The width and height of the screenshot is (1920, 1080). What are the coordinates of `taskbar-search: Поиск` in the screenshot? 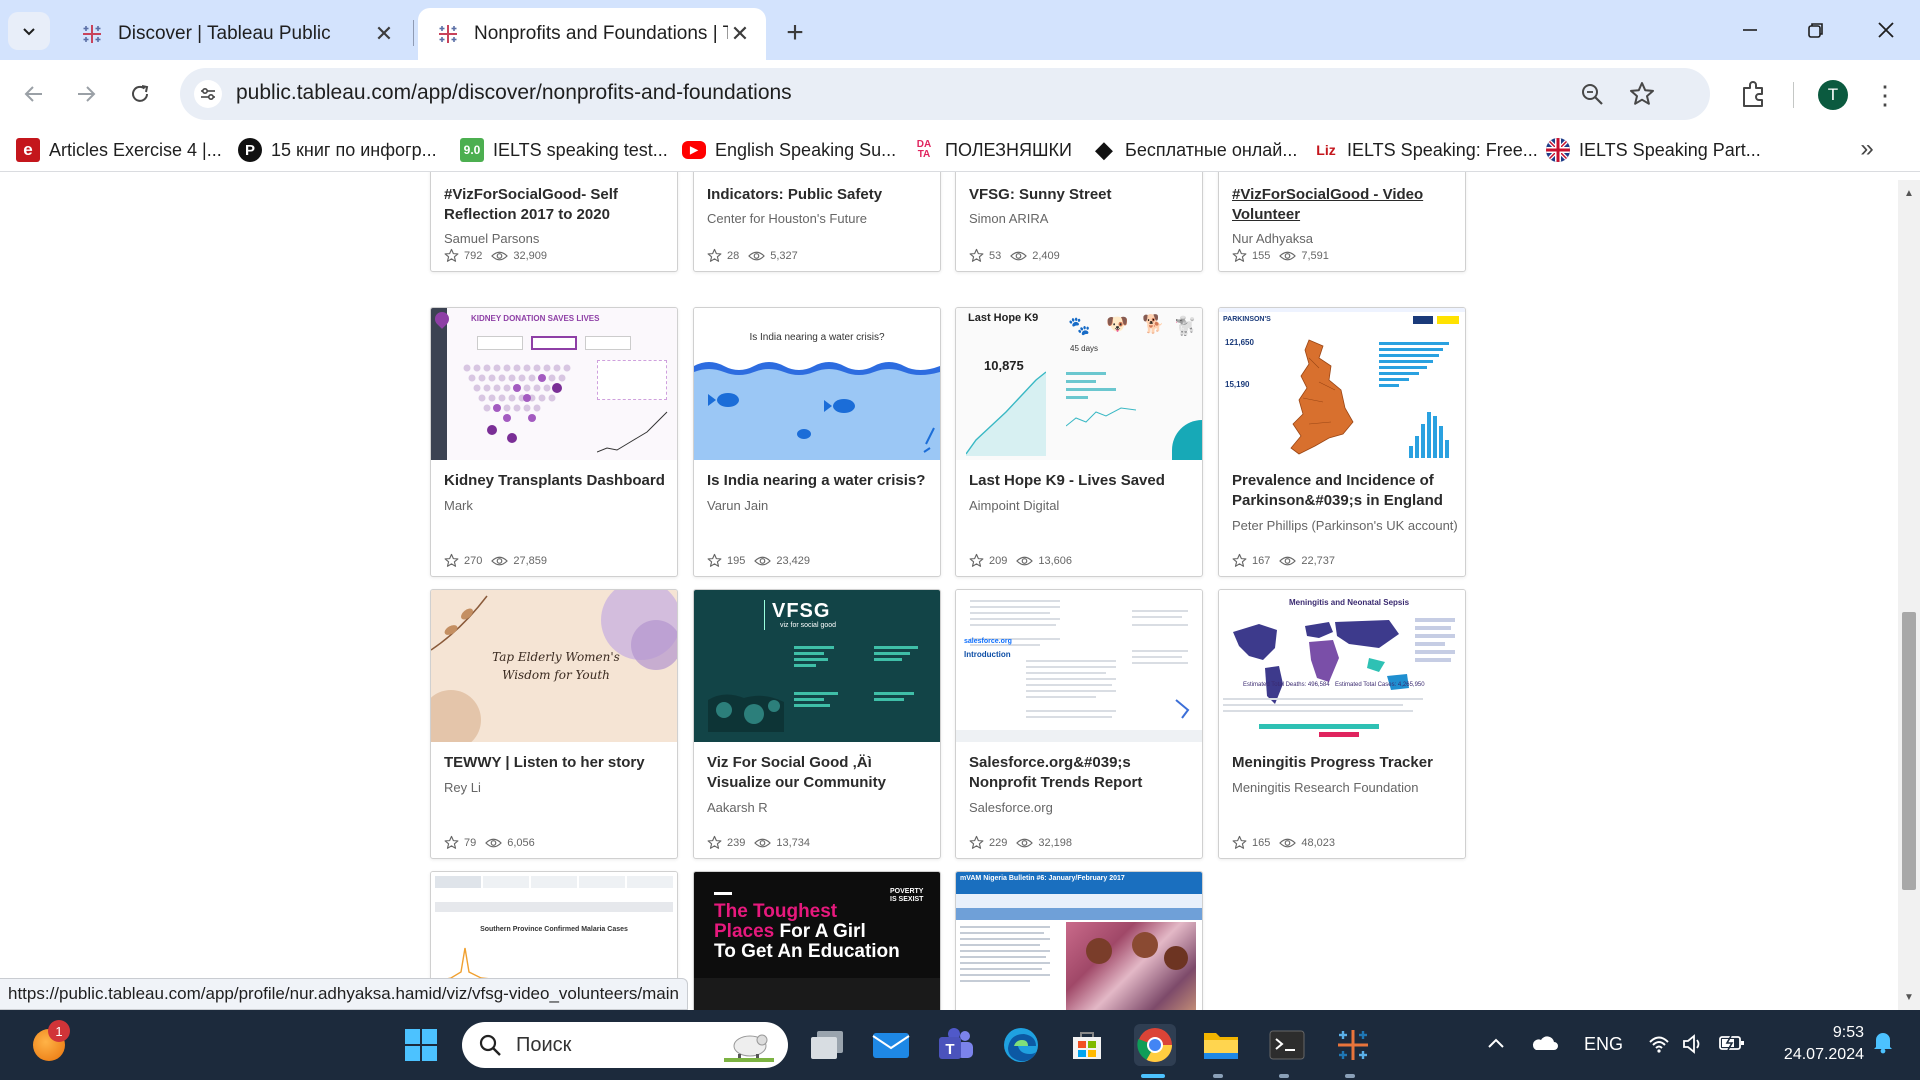 It's located at (625, 1045).